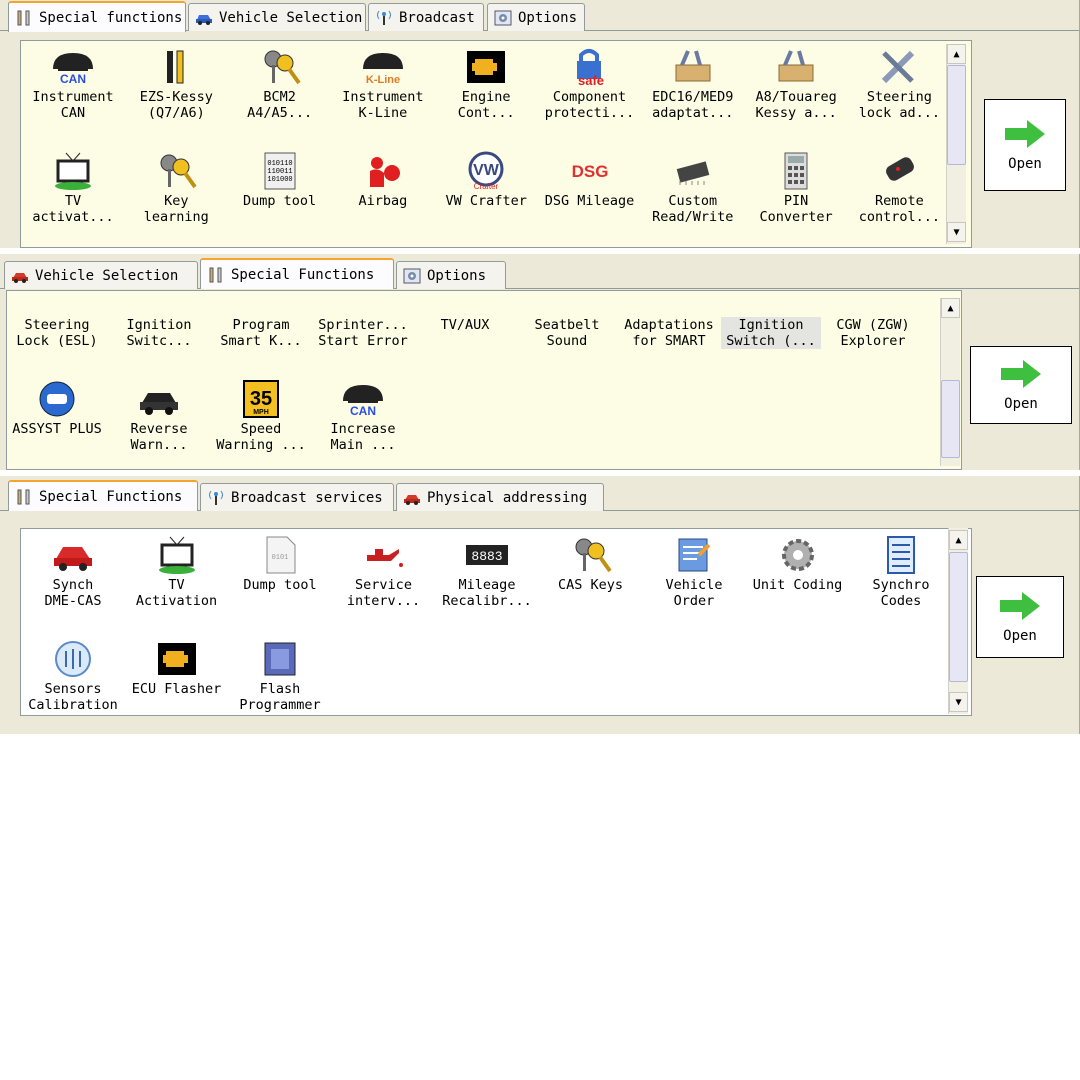 This screenshot has height=1080, width=1080. I want to click on svg-text: K-Line, so click(383, 80).